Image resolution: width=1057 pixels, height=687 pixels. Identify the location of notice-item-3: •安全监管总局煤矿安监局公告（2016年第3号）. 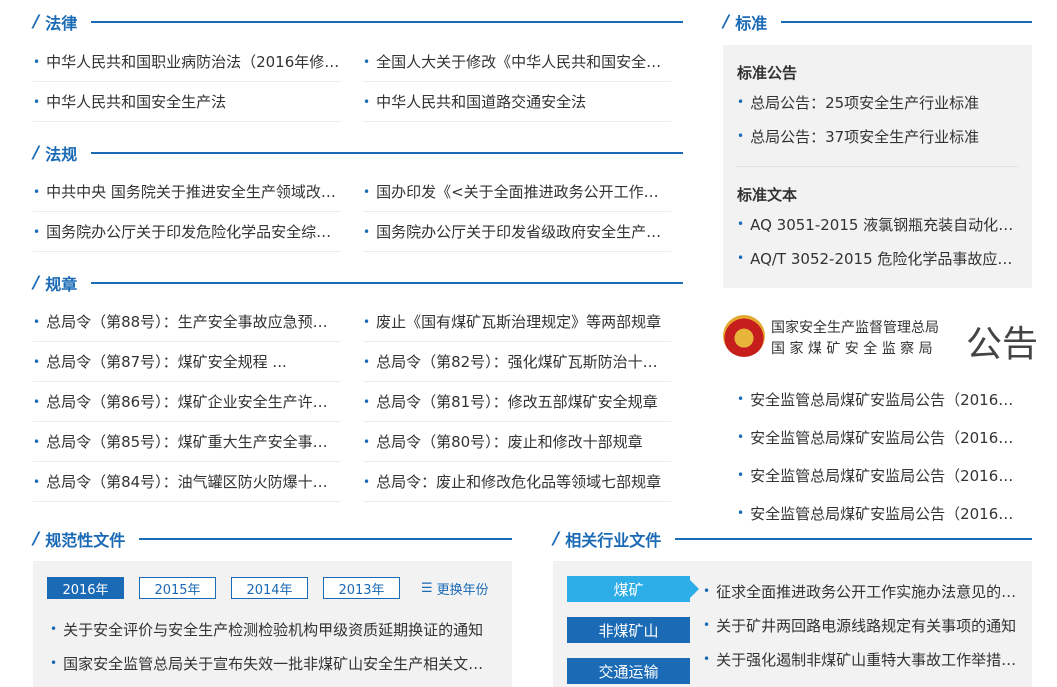
(882, 475).